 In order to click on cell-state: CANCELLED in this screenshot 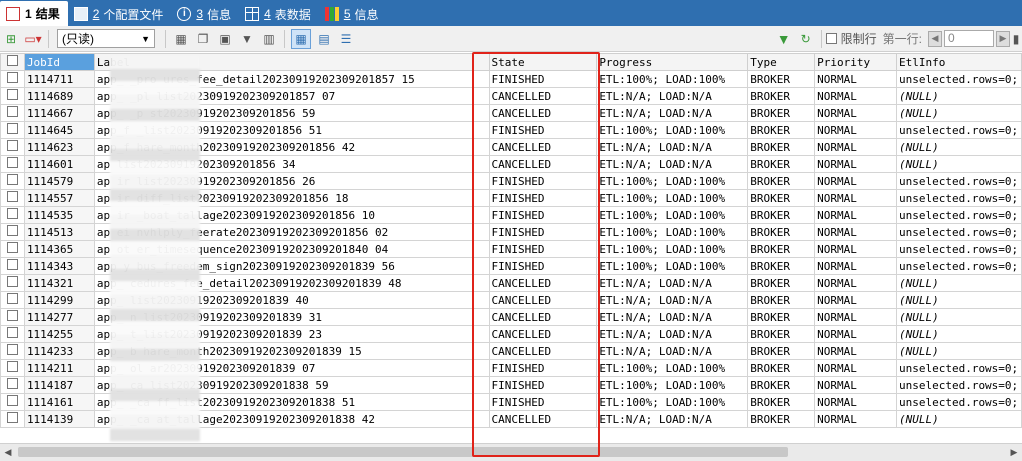, I will do `click(543, 283)`.